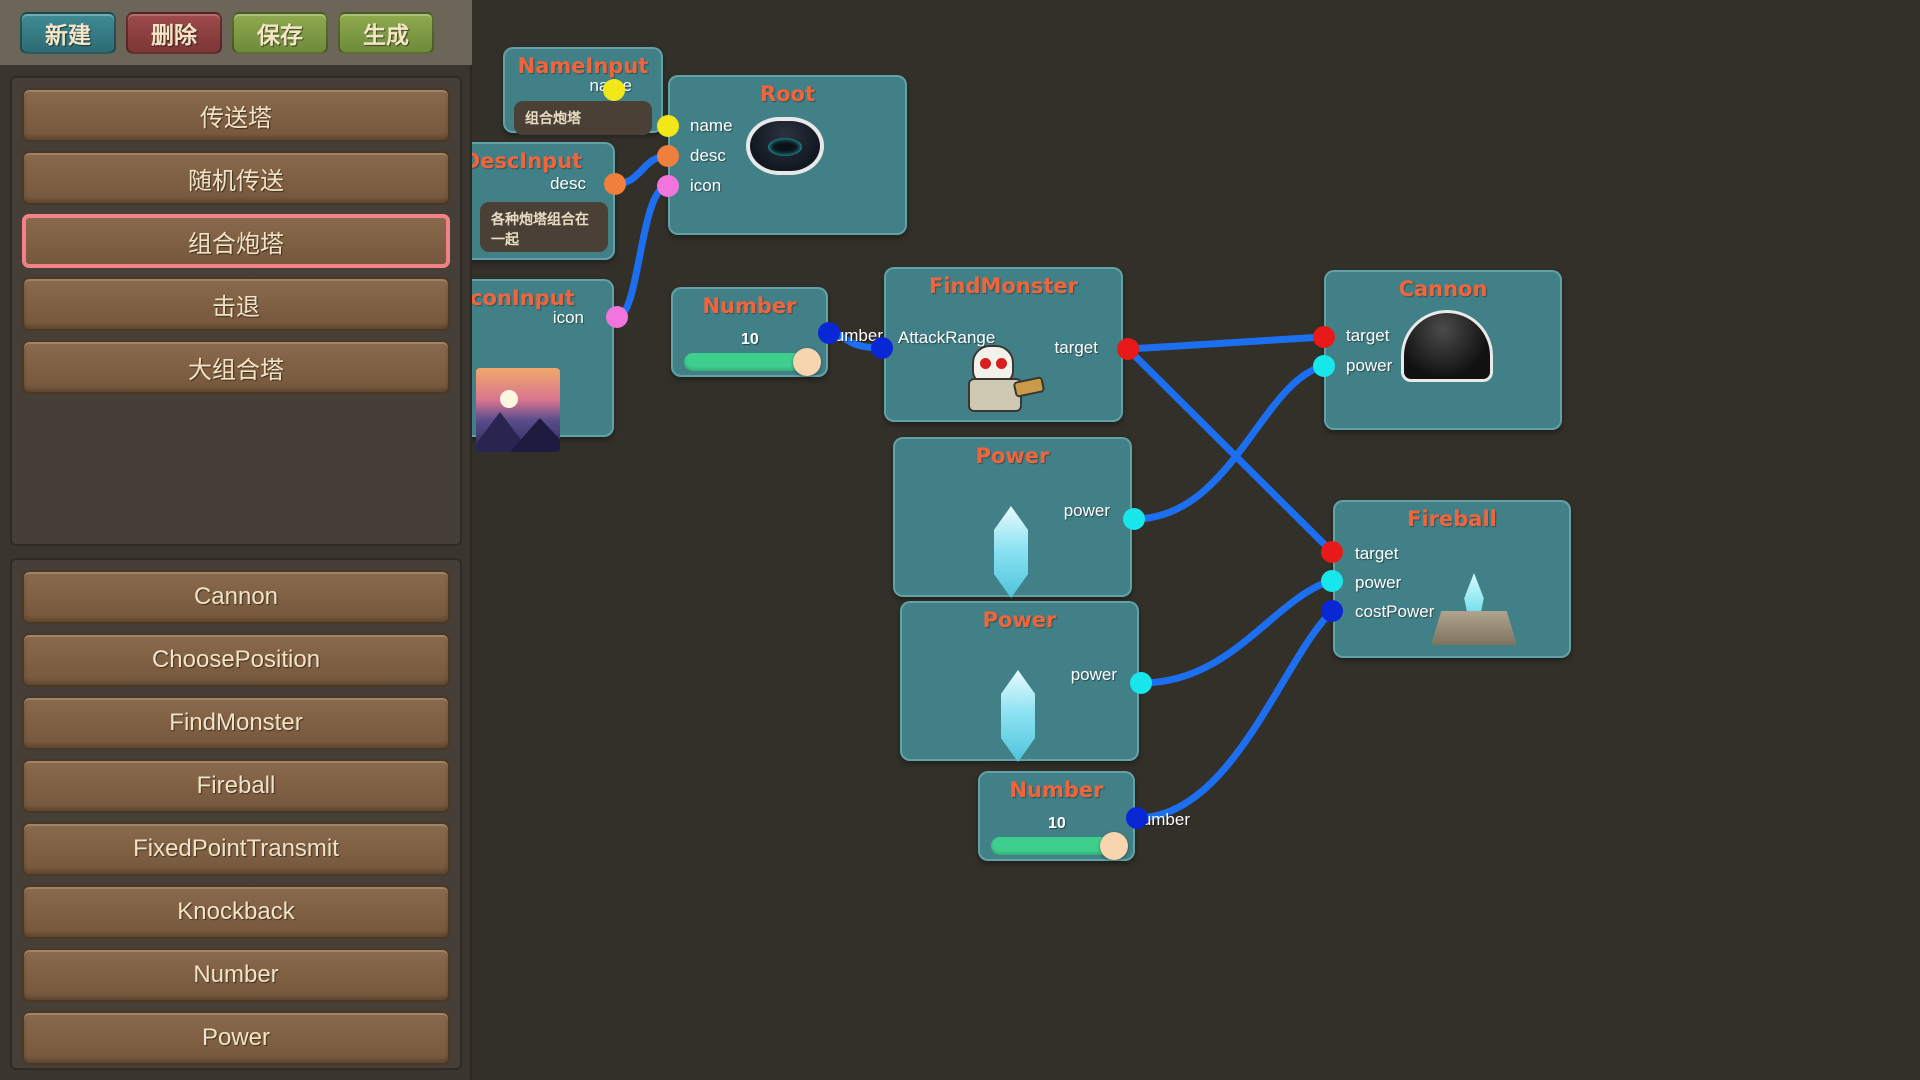  What do you see at coordinates (583, 91) in the screenshot?
I see `node-nameinput: NameInput name 组合炮塔` at bounding box center [583, 91].